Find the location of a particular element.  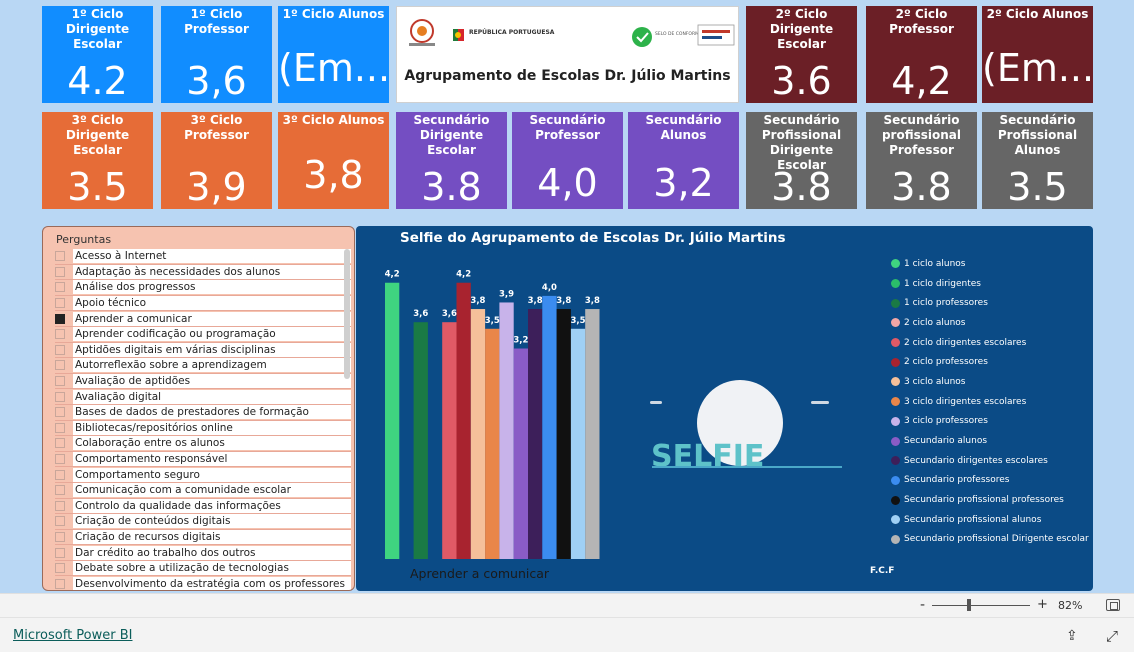

legend-item: 3 ciclo dirigentes escolares is located at coordinates (990, 402).